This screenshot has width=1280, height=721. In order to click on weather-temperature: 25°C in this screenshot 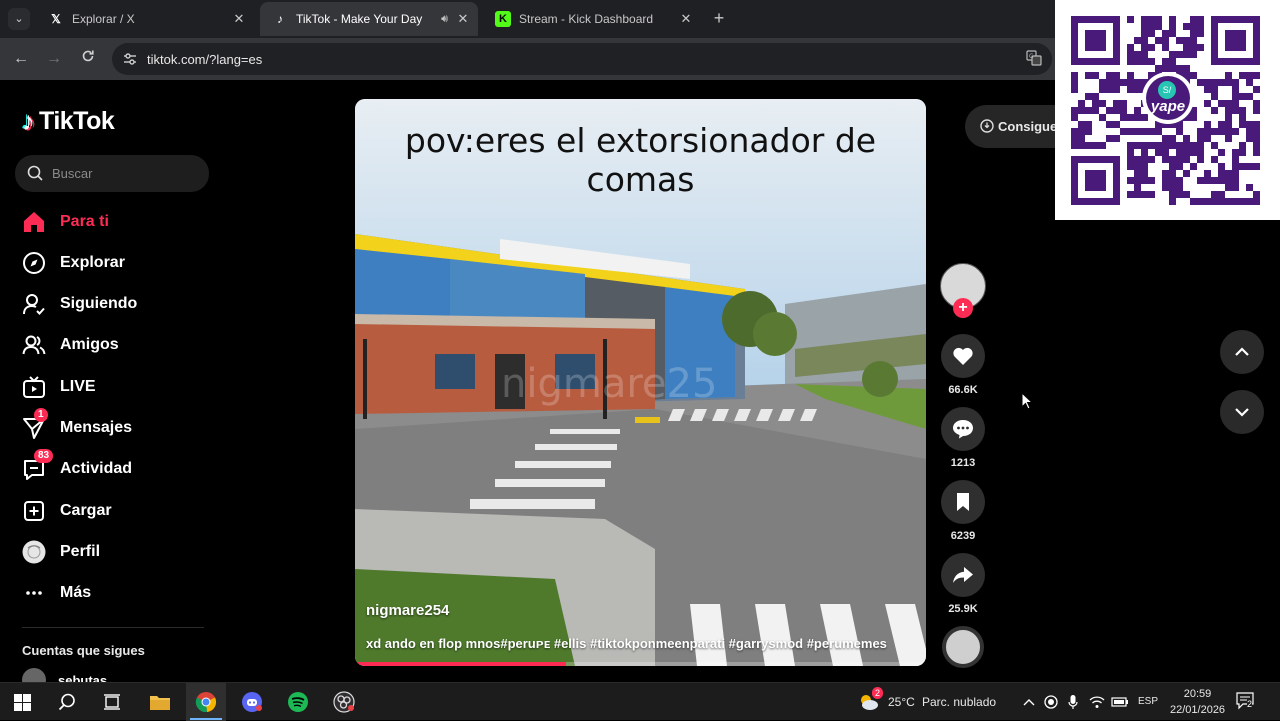, I will do `click(901, 702)`.